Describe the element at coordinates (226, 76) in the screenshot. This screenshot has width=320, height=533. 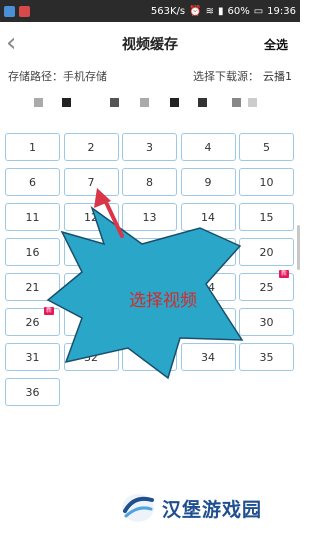
I see `download-source-label: 选择下载源：` at that location.